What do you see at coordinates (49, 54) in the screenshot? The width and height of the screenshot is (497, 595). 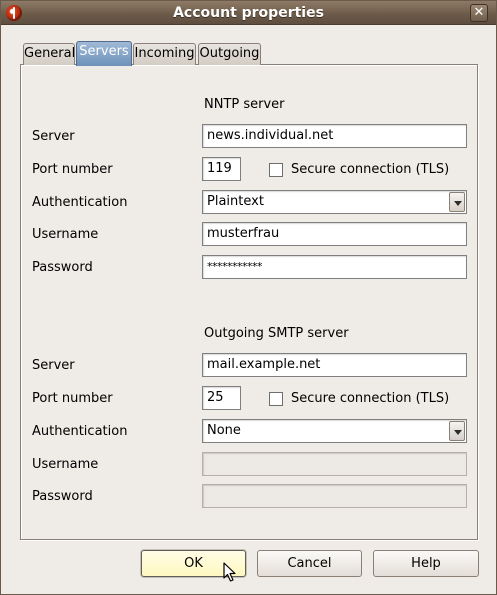 I see `tab-general: General` at bounding box center [49, 54].